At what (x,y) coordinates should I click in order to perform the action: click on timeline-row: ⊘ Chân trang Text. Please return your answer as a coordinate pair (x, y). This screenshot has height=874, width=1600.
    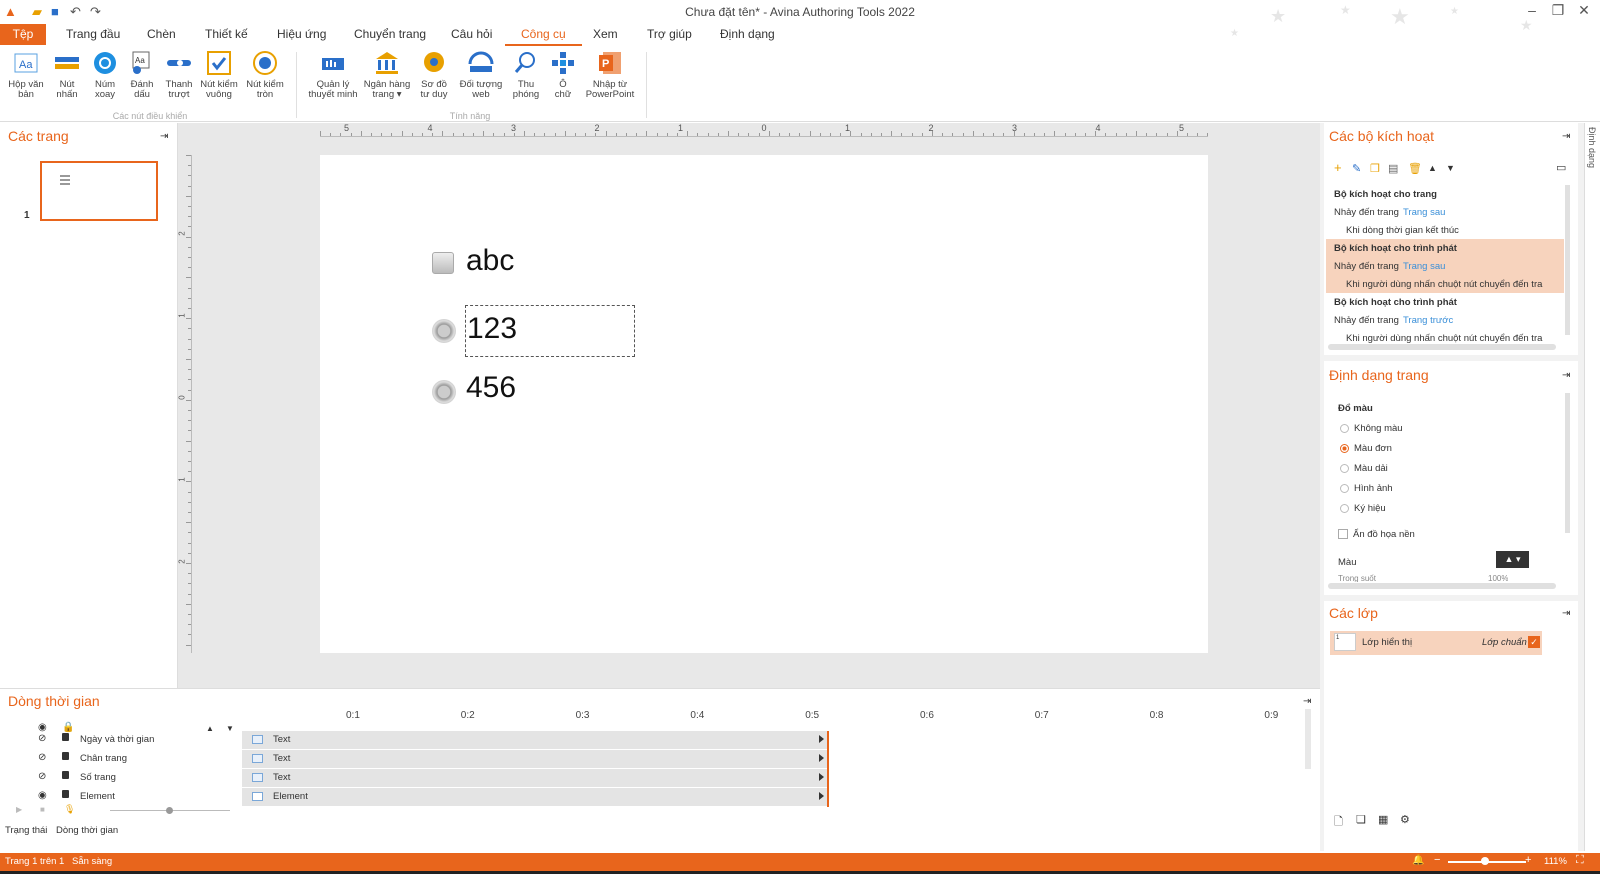
    Looking at the image, I should click on (660, 758).